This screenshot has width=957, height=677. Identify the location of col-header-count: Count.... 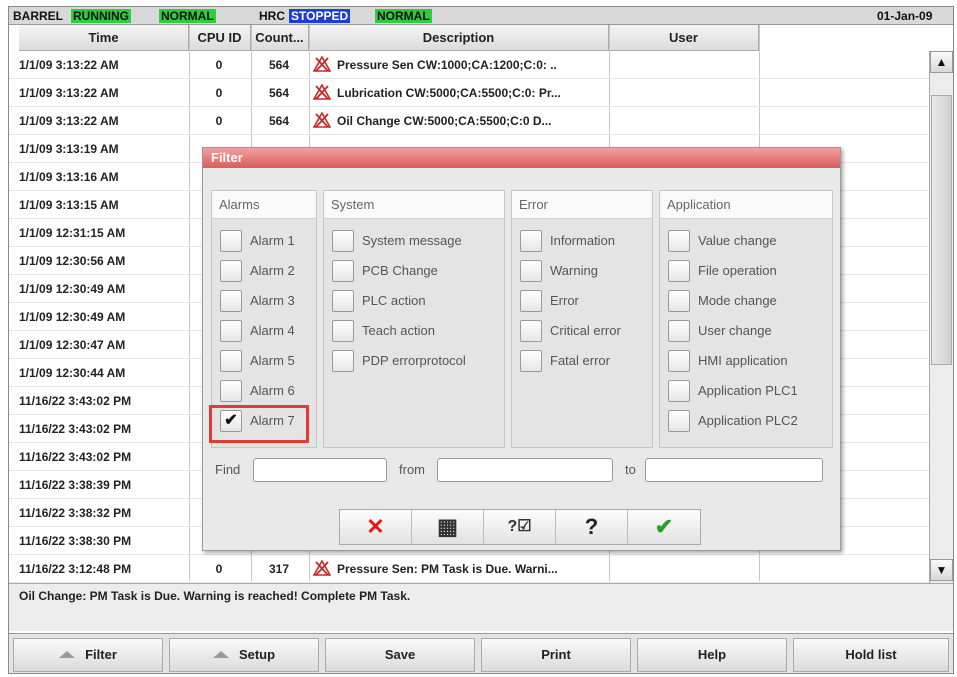
(280, 38).